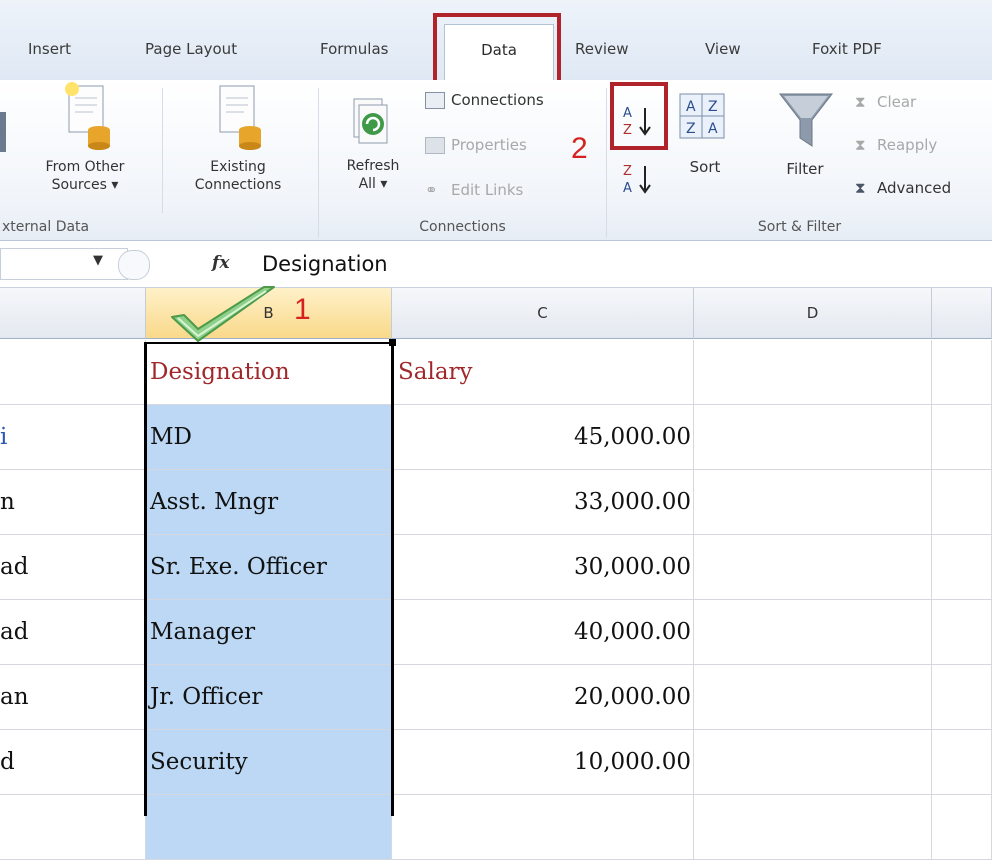 This screenshot has width=992, height=860. What do you see at coordinates (238, 167) in the screenshot?
I see `existing-connections-label-1: Existing` at bounding box center [238, 167].